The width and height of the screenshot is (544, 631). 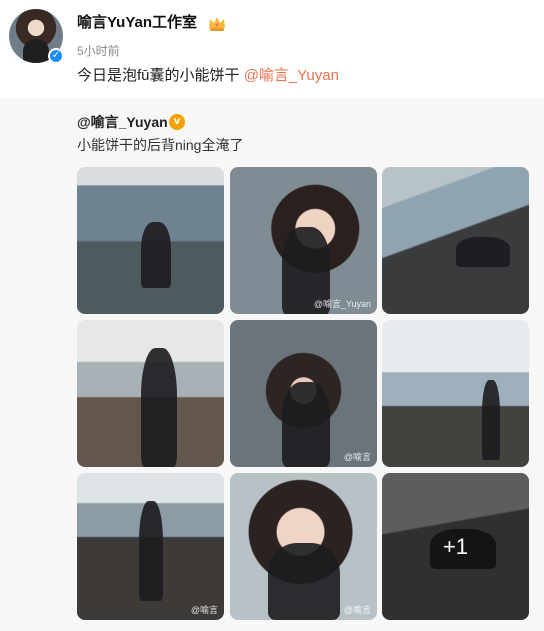 I want to click on verified-badge-icon: ✓, so click(x=56, y=56).